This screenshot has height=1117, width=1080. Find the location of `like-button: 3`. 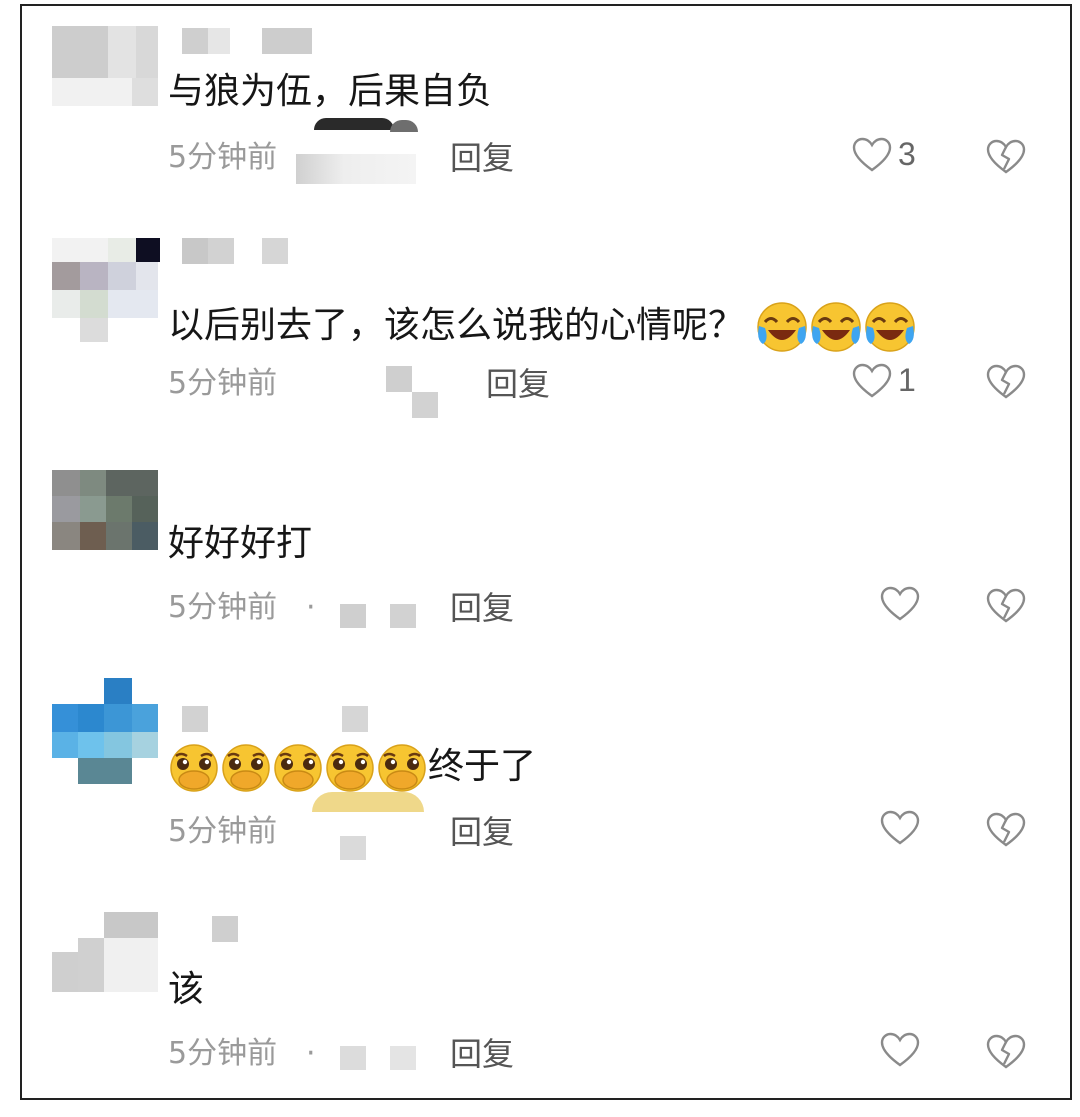

like-button: 3 is located at coordinates (884, 154).